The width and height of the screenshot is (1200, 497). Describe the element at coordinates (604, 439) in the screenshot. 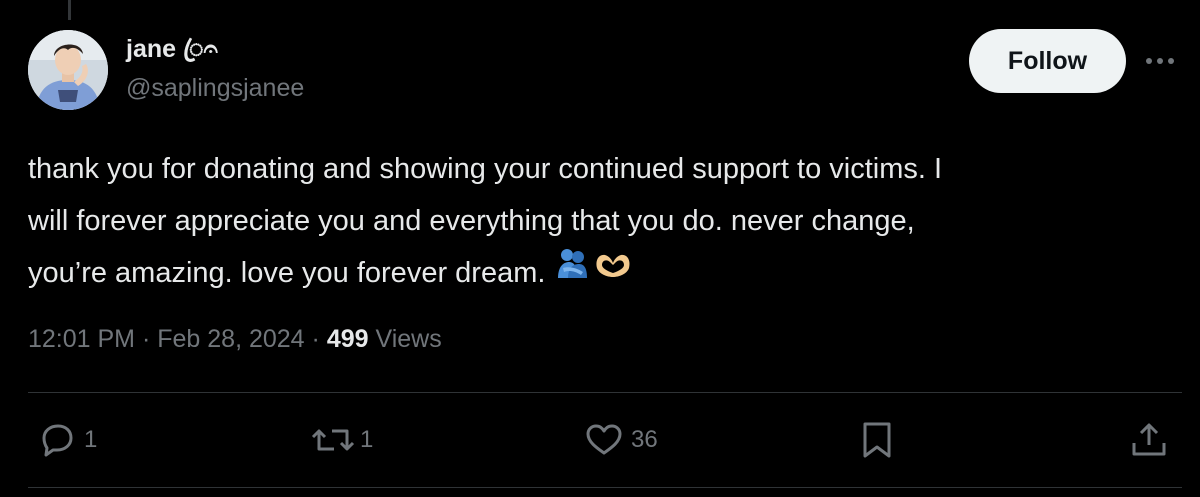

I see `heart-icon` at that location.